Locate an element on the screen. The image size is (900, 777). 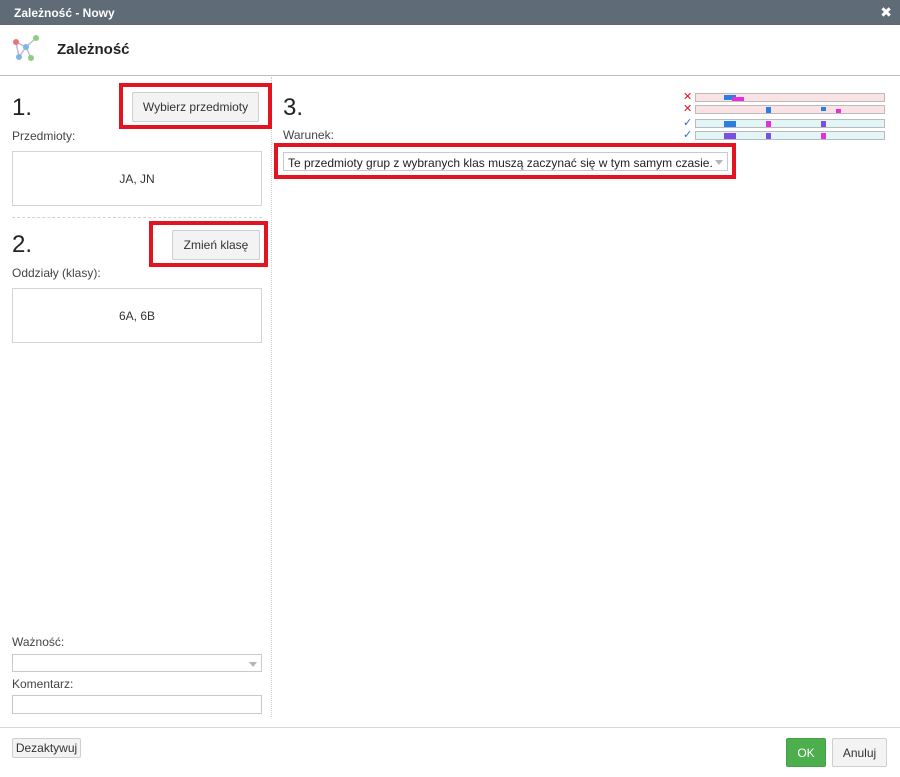
classes-value-box: 6A, 6B is located at coordinates (137, 315).